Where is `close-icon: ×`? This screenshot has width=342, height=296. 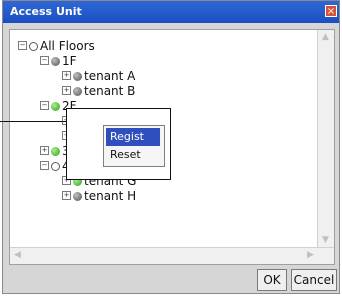
close-icon: × is located at coordinates (331, 11).